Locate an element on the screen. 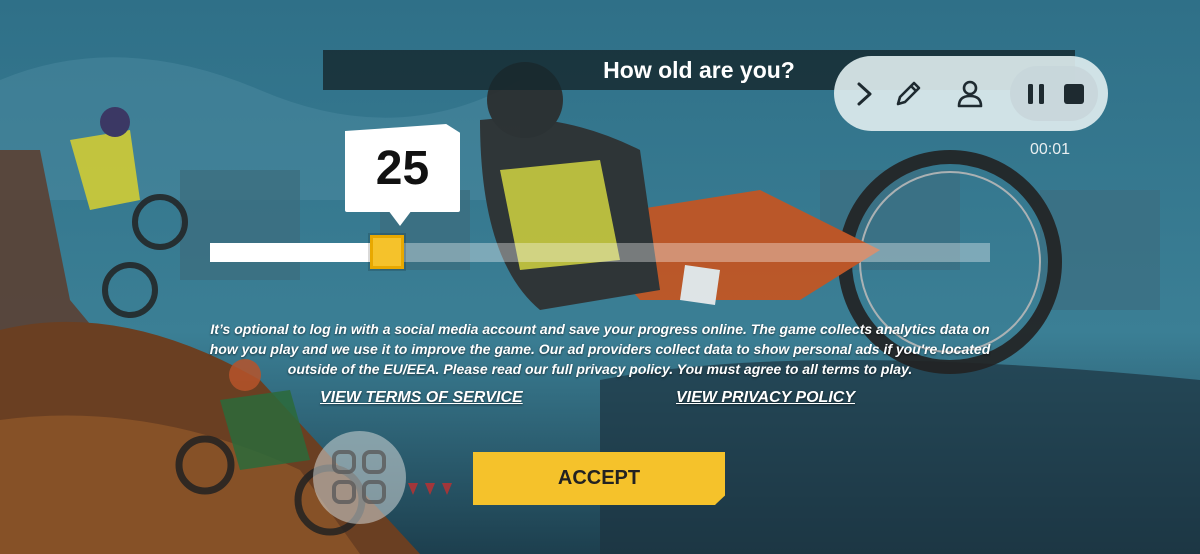 The image size is (1200, 554). chevron-right-icon is located at coordinates (864, 94).